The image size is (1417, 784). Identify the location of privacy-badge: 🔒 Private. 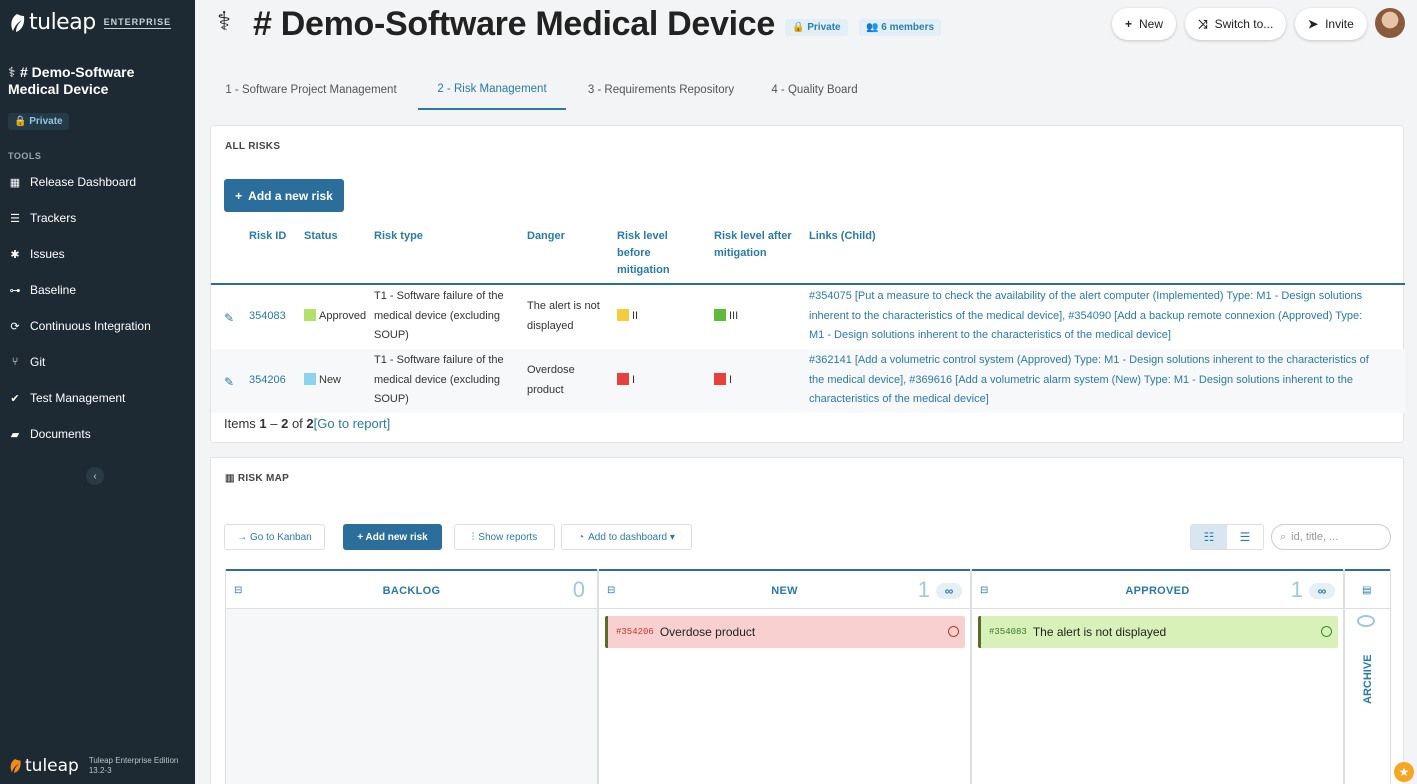
(816, 27).